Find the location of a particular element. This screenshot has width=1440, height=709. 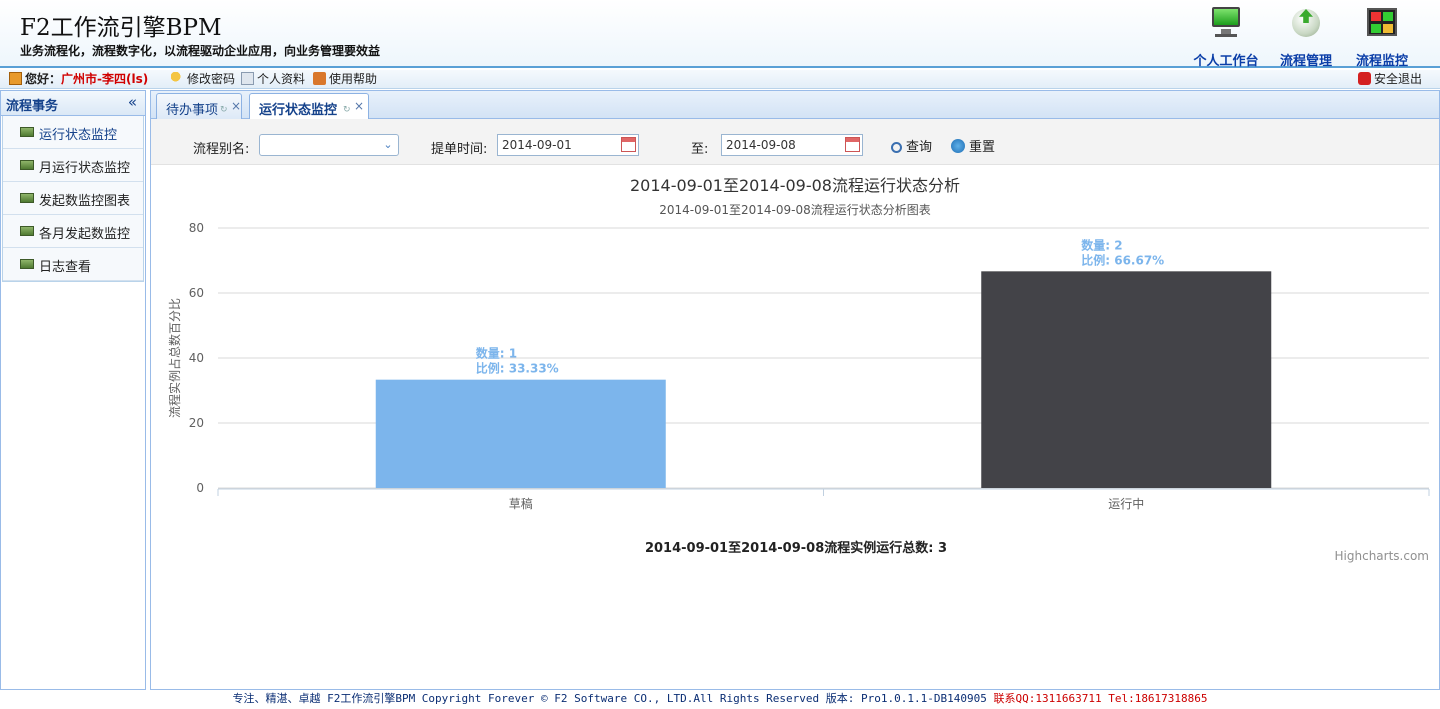

sidebar-list: 运行状态监控 月运行状态监控 发起数监控图表 各月发起数监控 日志查看 is located at coordinates (73, 199).